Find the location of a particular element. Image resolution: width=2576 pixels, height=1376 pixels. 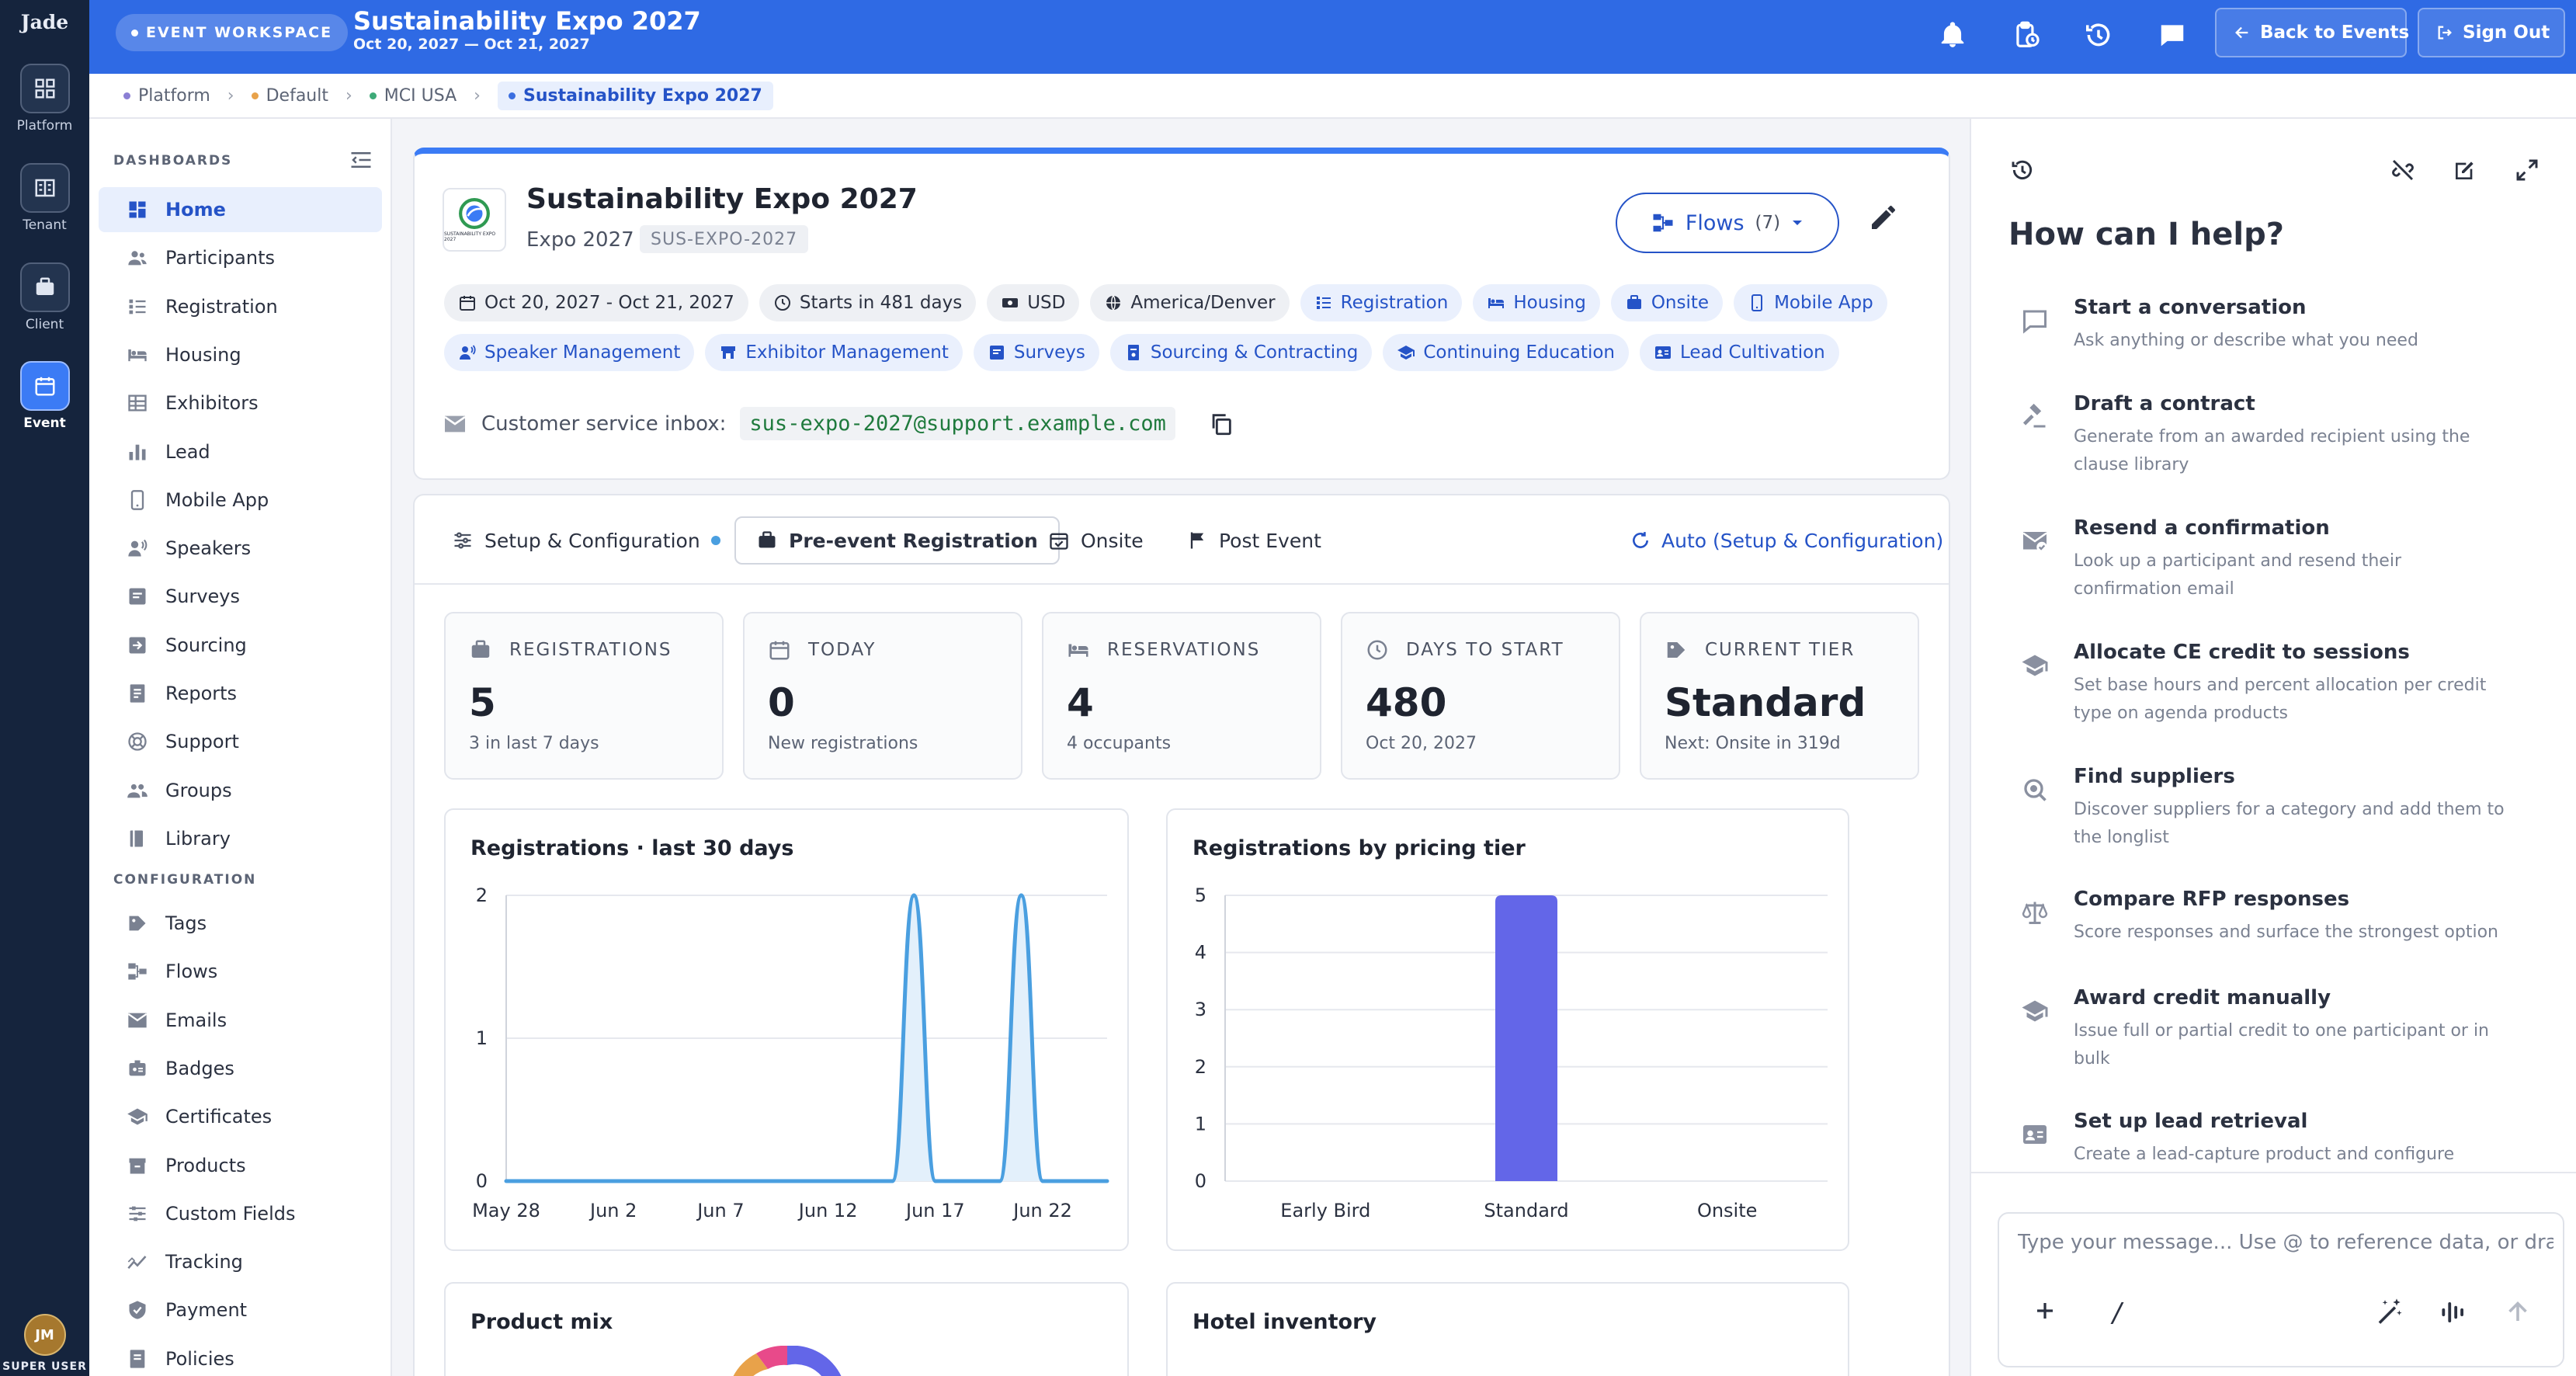

sidebar-item-emails: Emails is located at coordinates (240, 1021).